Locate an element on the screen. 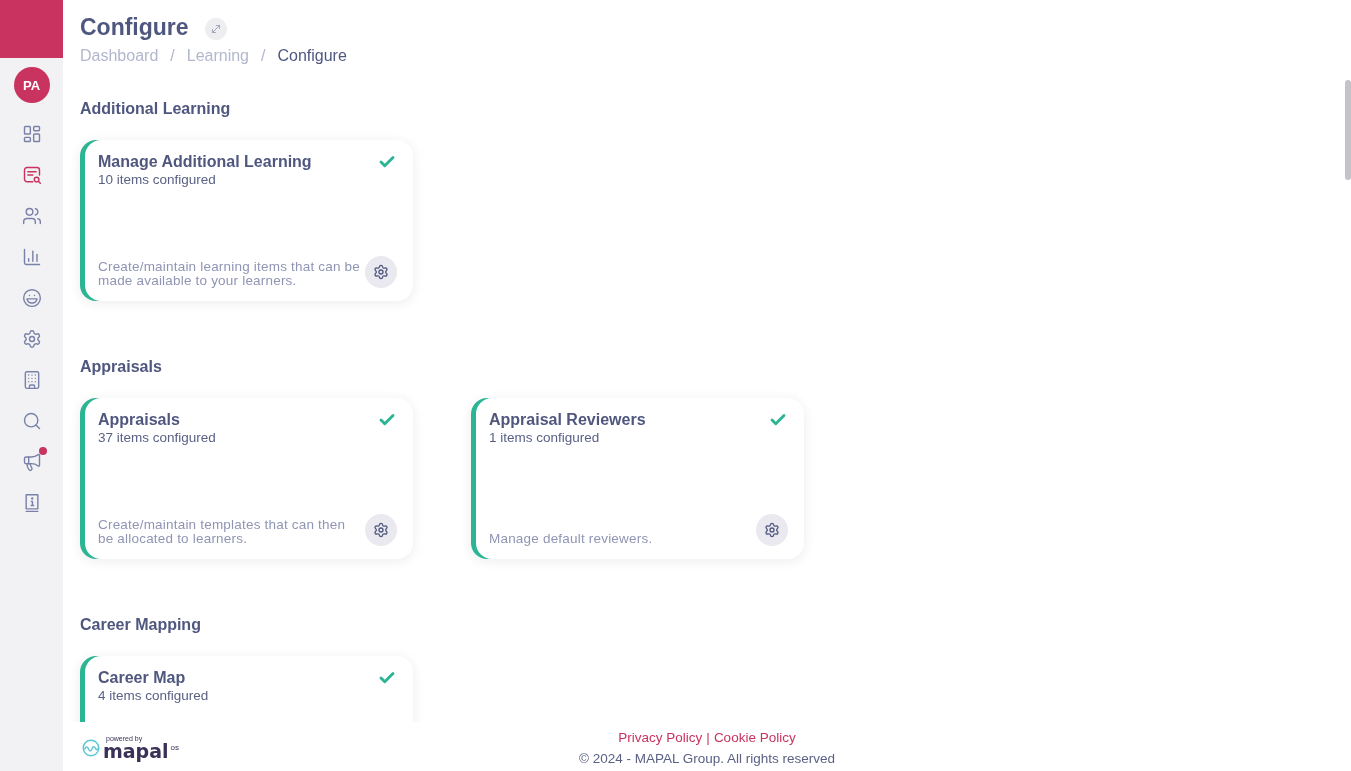 The height and width of the screenshot is (771, 1351). footer-link: Cookie Policy is located at coordinates (754, 738).